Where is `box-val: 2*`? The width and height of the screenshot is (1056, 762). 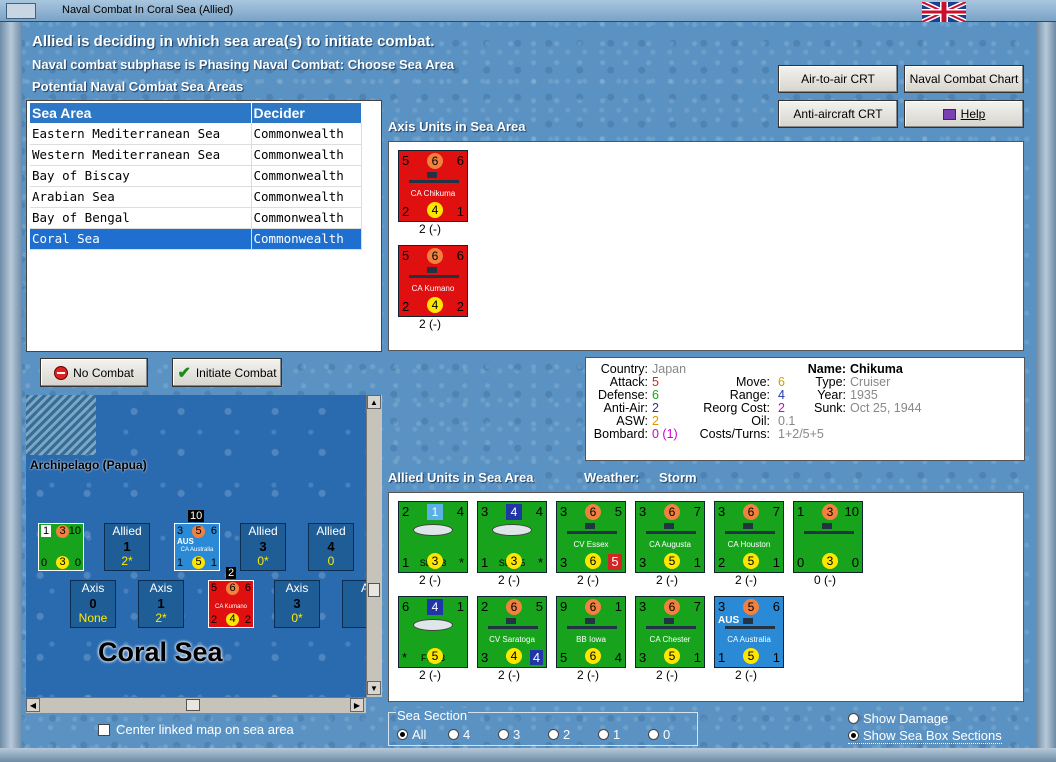
box-val: 2* is located at coordinates (161, 618).